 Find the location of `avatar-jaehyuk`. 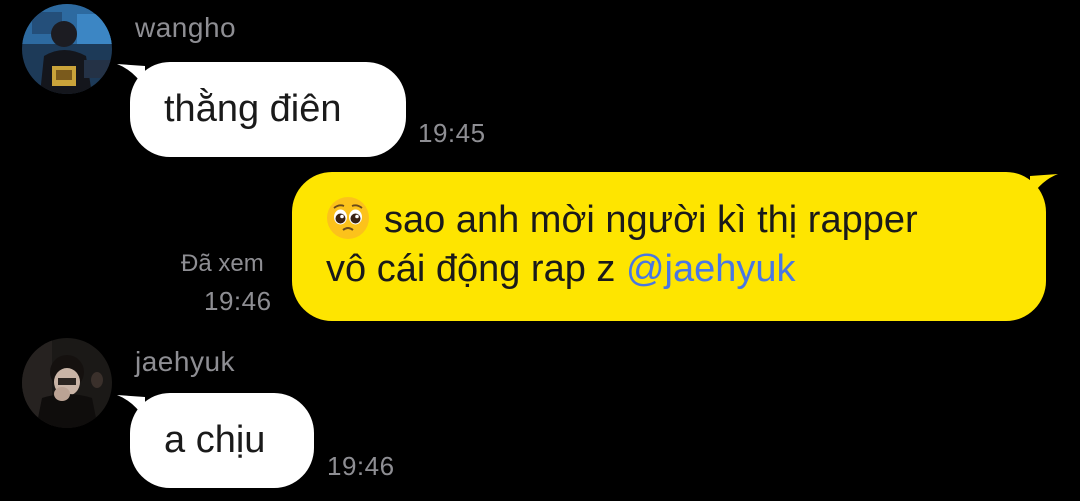

avatar-jaehyuk is located at coordinates (67, 383).